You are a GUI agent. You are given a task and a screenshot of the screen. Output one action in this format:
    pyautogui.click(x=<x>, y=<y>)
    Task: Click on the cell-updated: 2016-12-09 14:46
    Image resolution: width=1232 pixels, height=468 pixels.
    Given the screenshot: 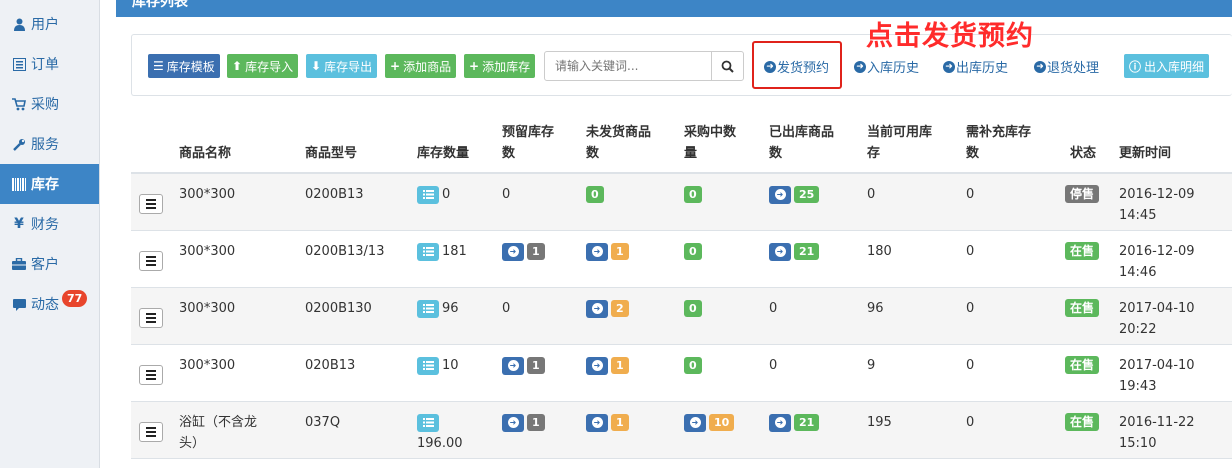 What is the action you would take?
    pyautogui.click(x=1157, y=262)
    